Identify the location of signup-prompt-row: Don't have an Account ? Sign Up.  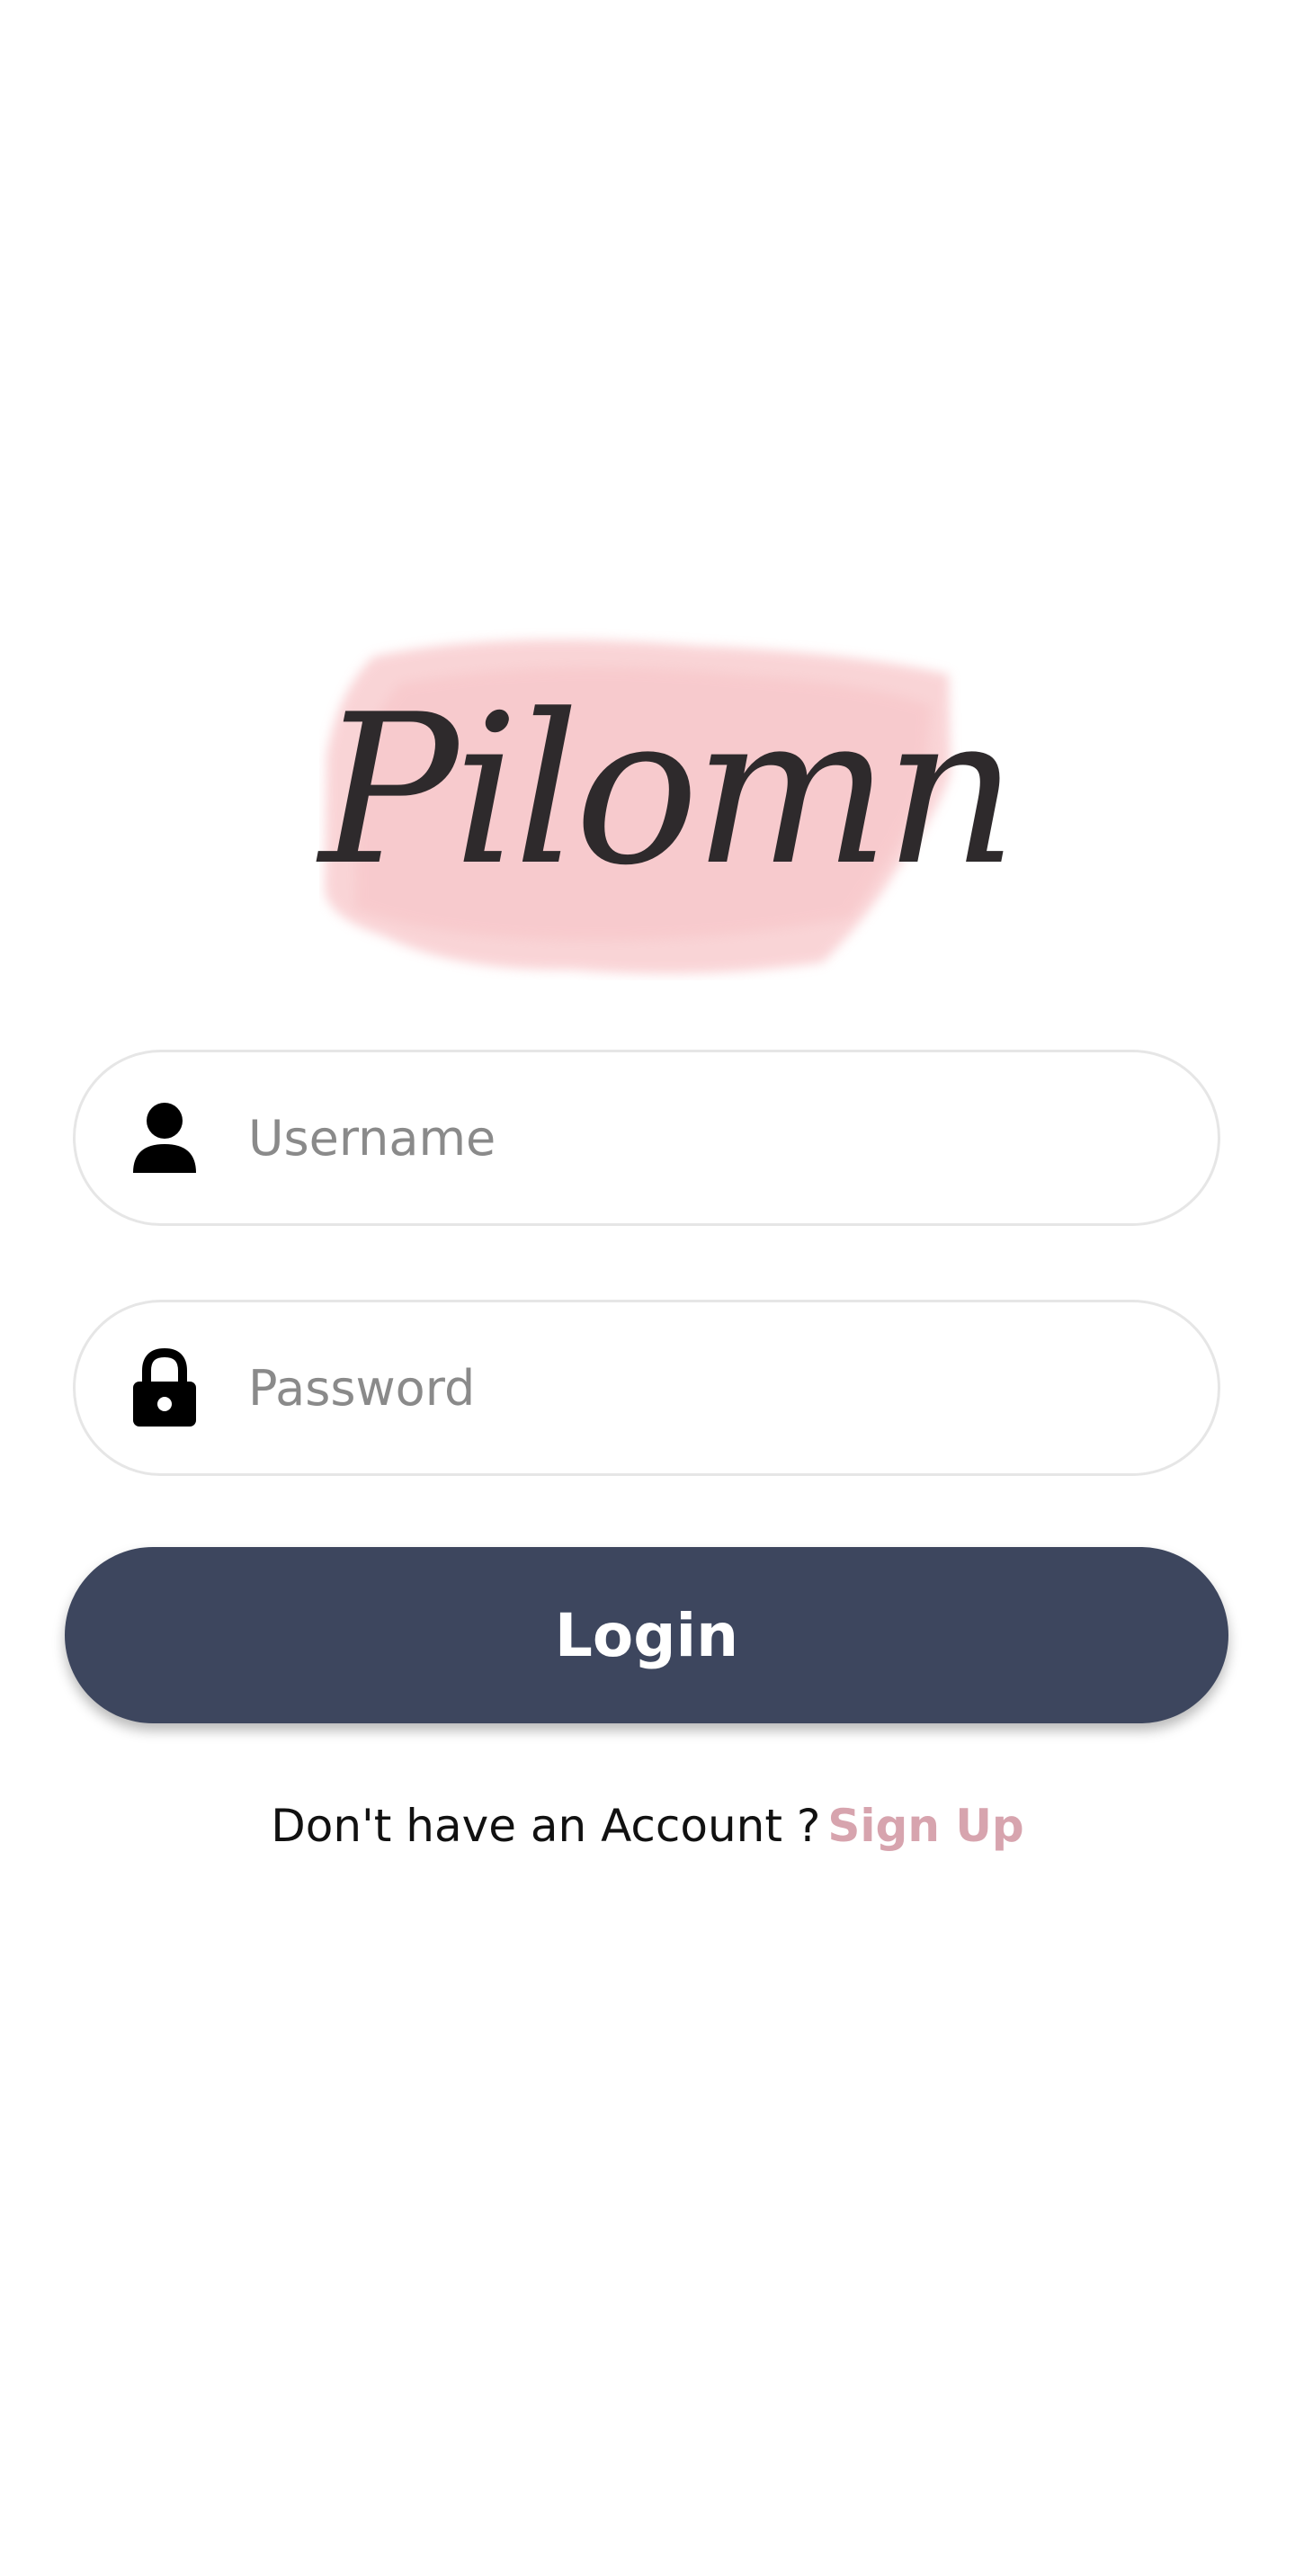
(647, 1826).